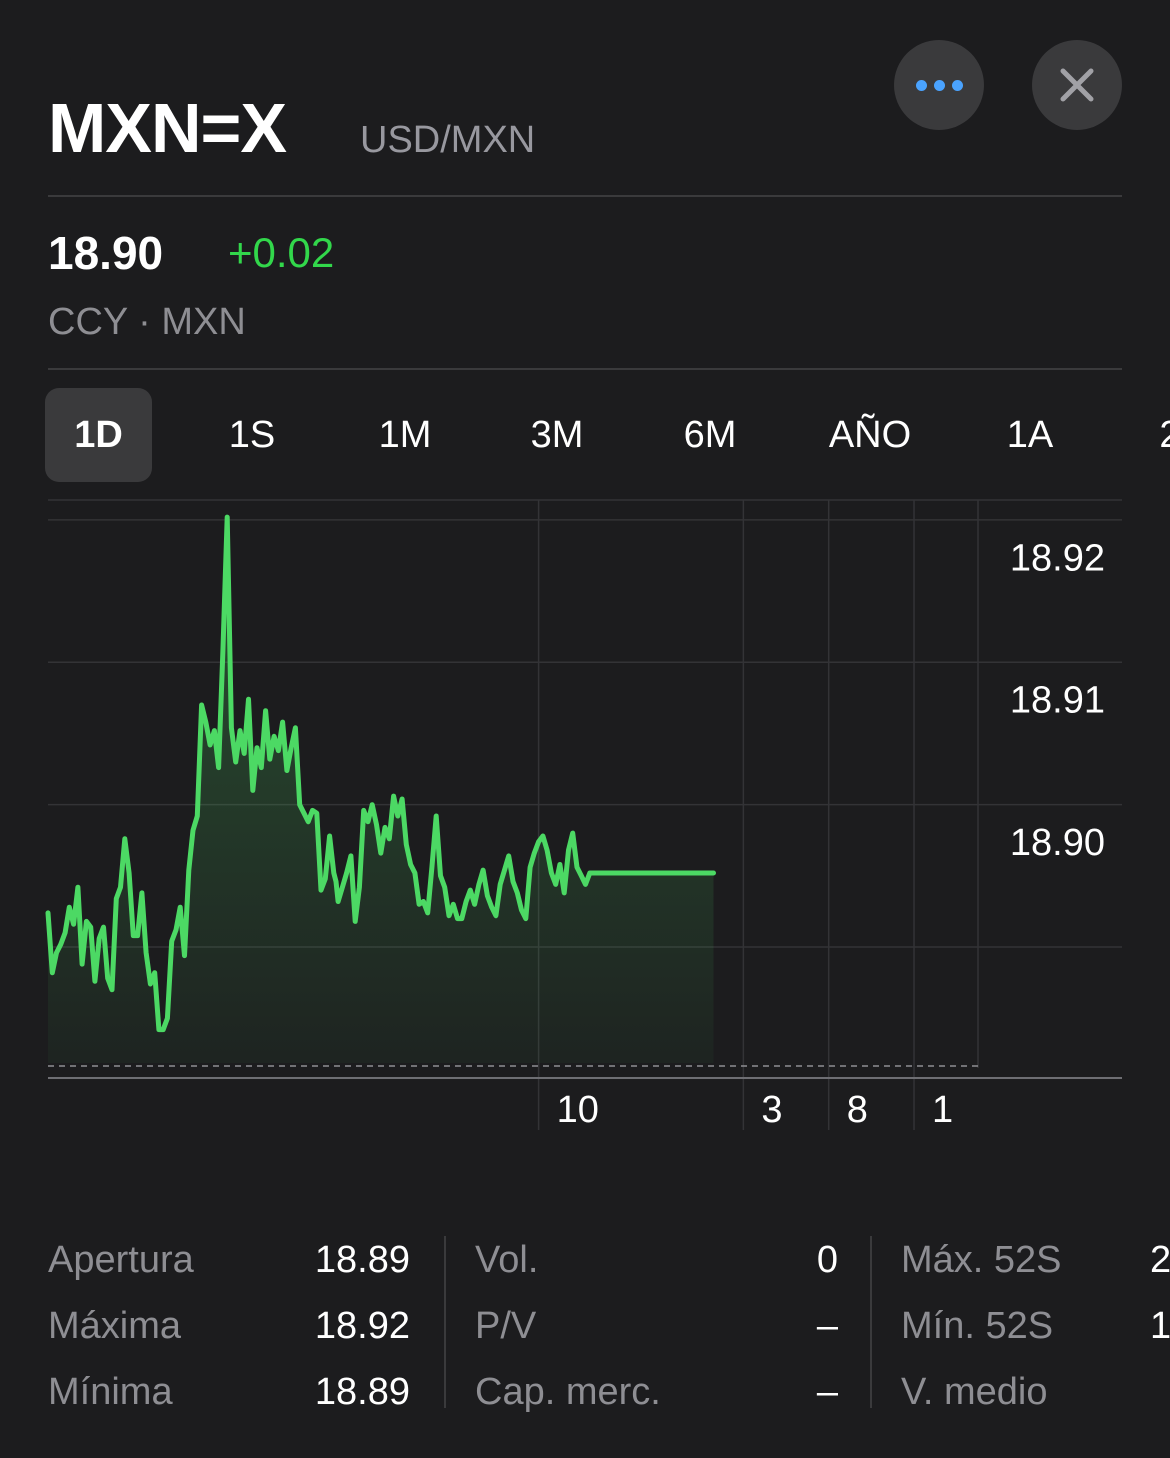 Image resolution: width=1170 pixels, height=1458 pixels. Describe the element at coordinates (115, 1326) in the screenshot. I see `stat-label-high: Máxima` at that location.